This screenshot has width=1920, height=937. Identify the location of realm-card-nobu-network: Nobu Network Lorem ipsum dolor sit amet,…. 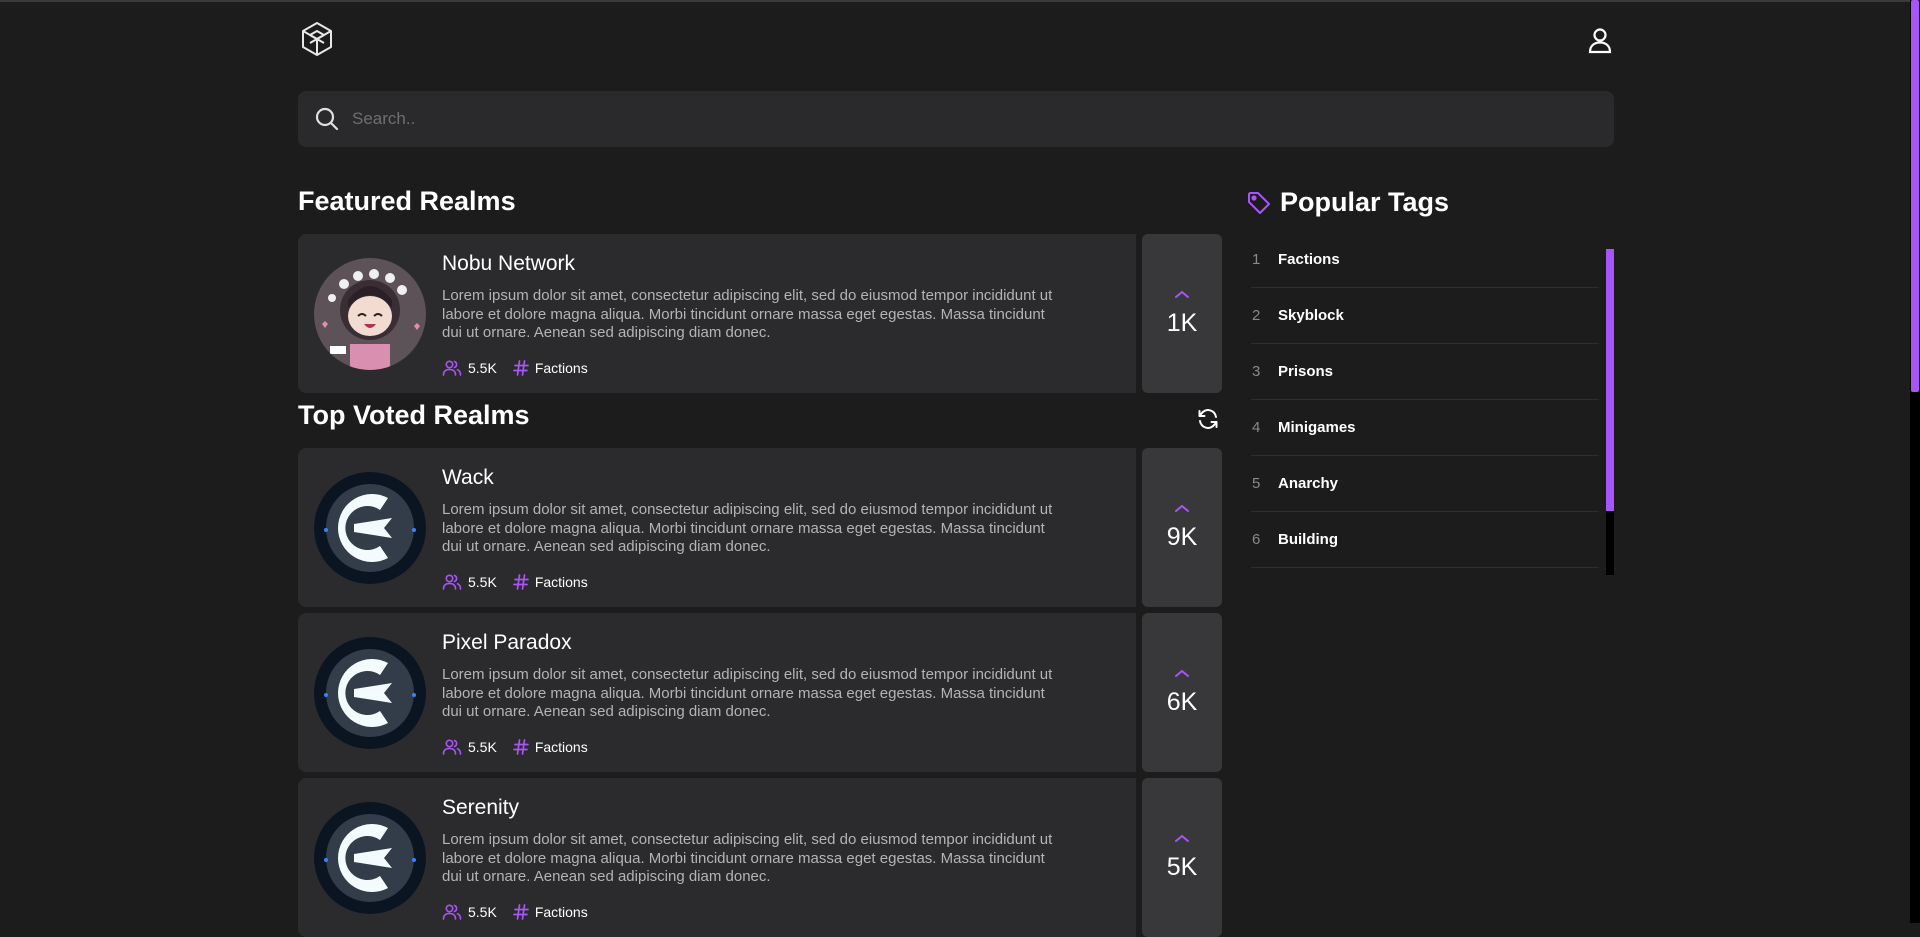
(760, 313).